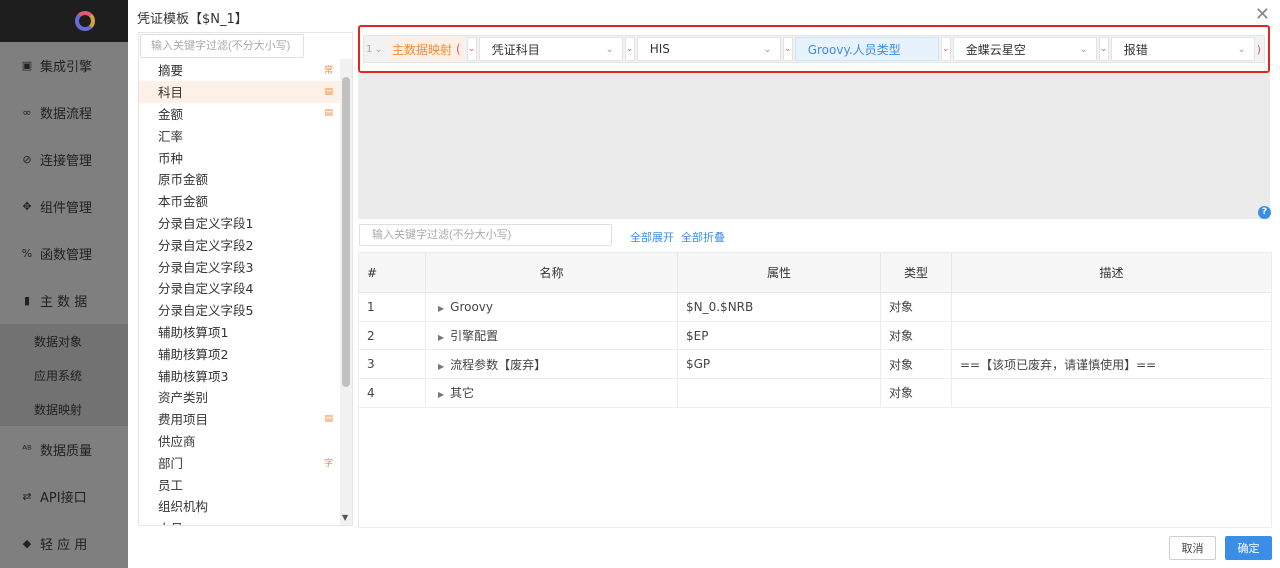 Image resolution: width=1280 pixels, height=568 pixels. I want to click on nav-icon: ▣, so click(27, 65).